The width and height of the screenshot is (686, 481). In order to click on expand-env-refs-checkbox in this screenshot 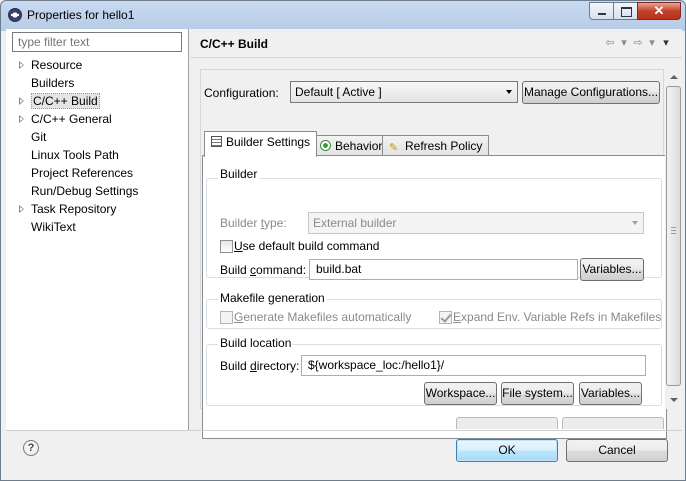, I will do `click(445, 317)`.